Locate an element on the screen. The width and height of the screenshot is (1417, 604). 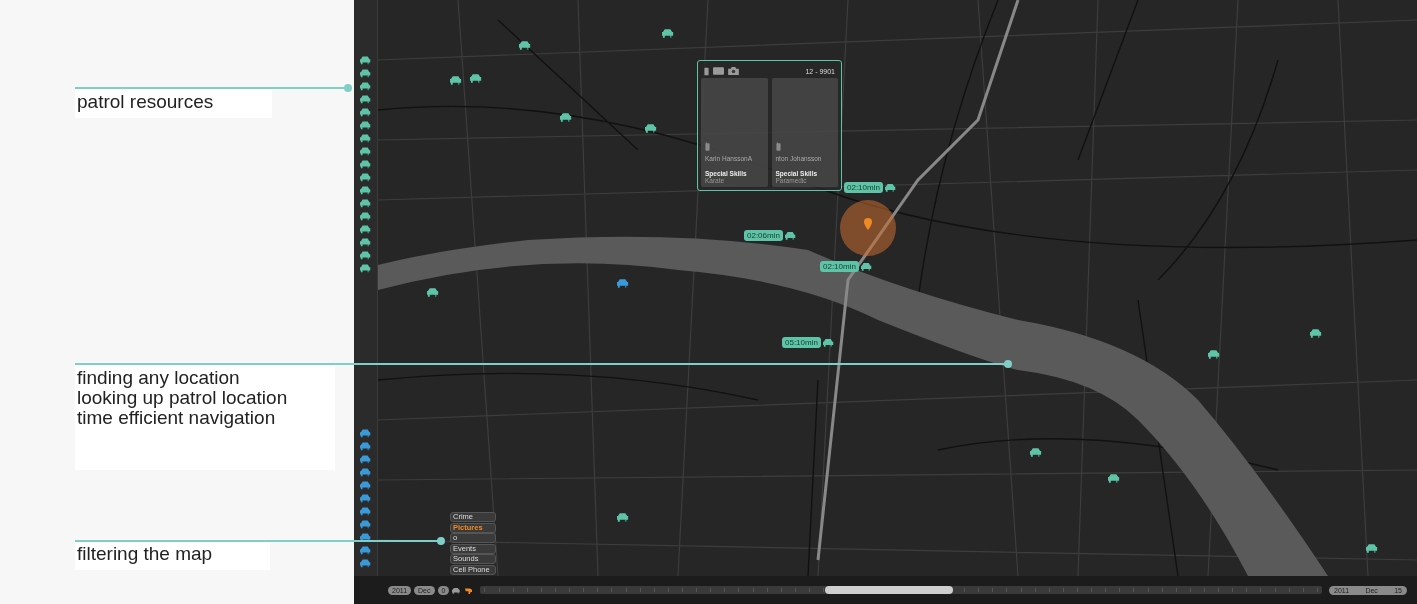
camera-icon is located at coordinates (733, 71).